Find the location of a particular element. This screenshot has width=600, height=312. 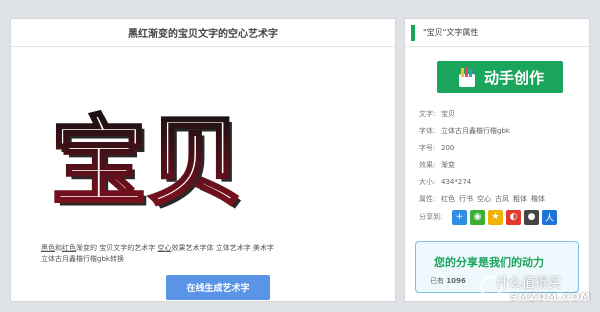

prop-value: 宝贝 is located at coordinates (448, 113).